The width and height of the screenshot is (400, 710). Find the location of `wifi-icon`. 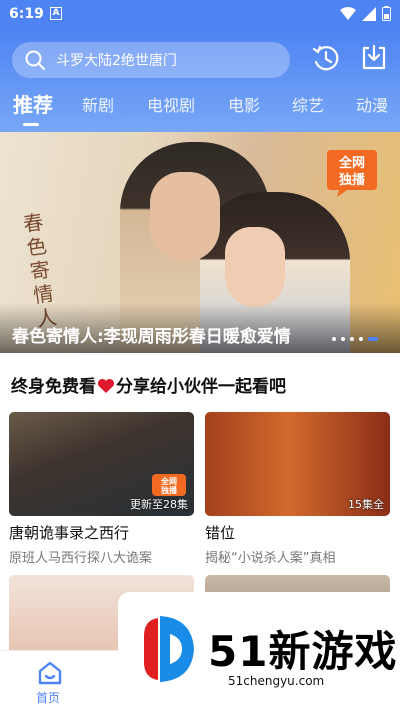

wifi-icon is located at coordinates (348, 13).